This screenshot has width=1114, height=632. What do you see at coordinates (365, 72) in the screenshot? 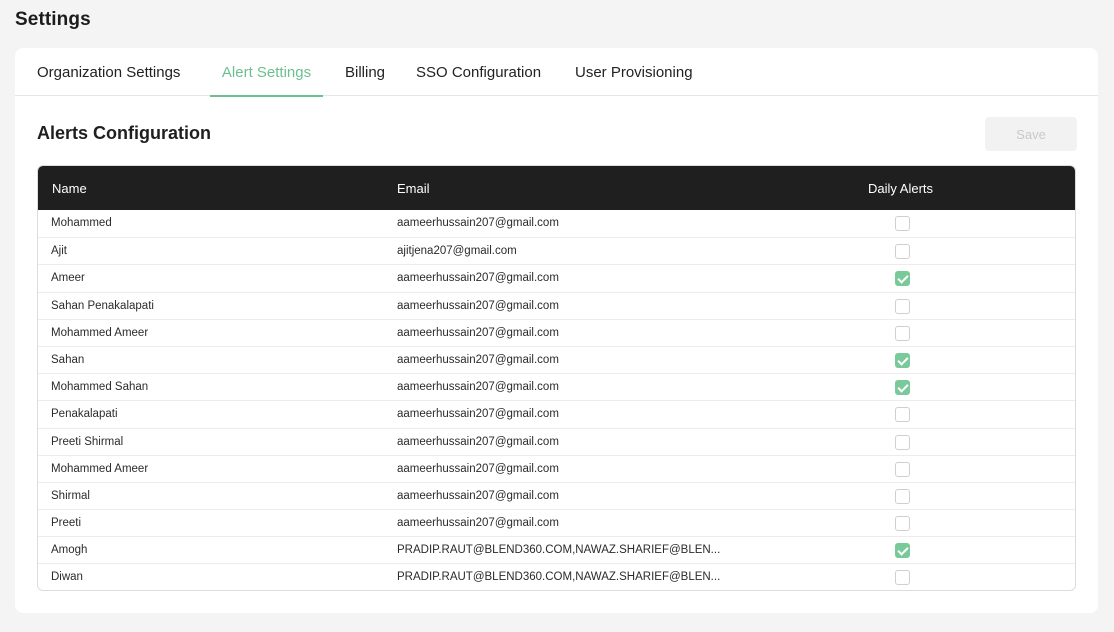
I see `tab-billing: Billing` at bounding box center [365, 72].